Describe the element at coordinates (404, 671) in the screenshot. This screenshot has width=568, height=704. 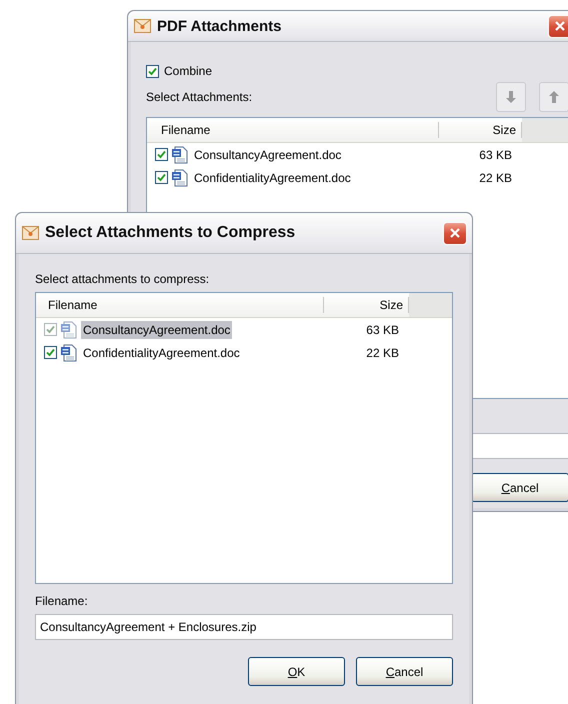
I see `dialog-button: Cancel` at that location.